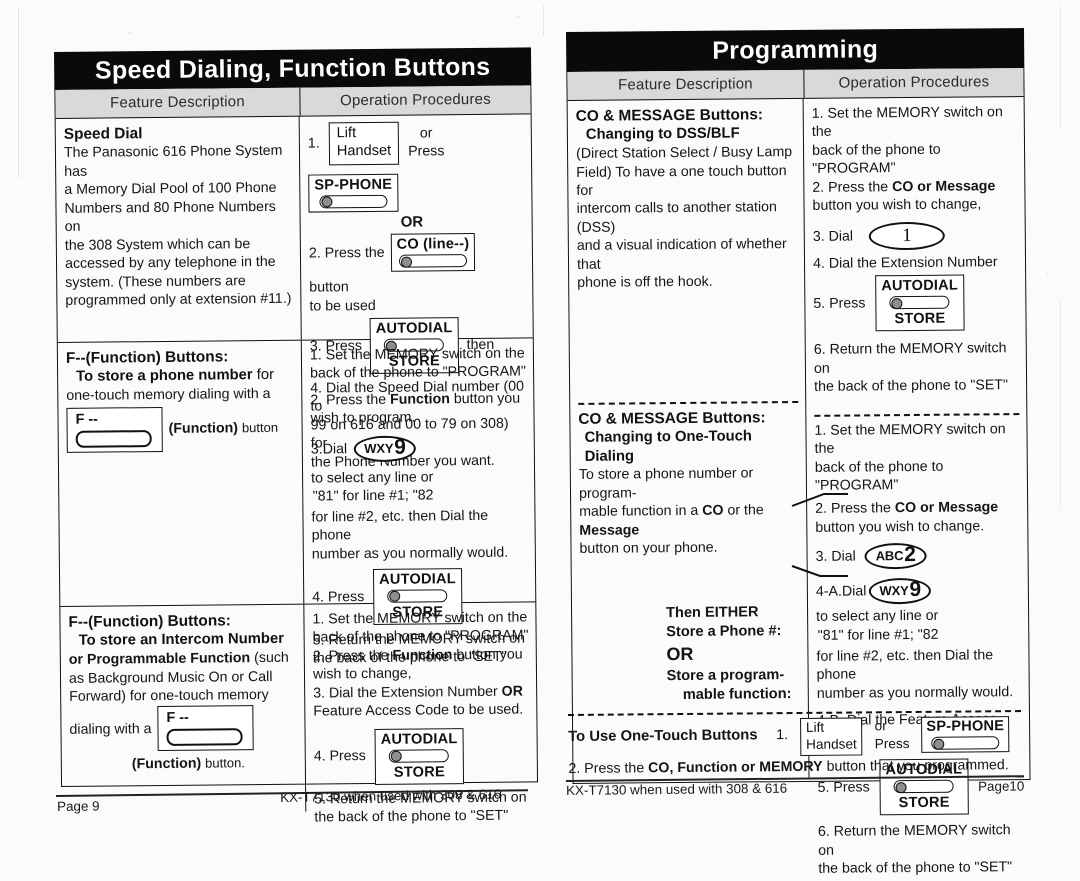 The width and height of the screenshot is (1080, 881). I want to click on left-page-title: Speed Dialing, Function Buttons, so click(292, 68).